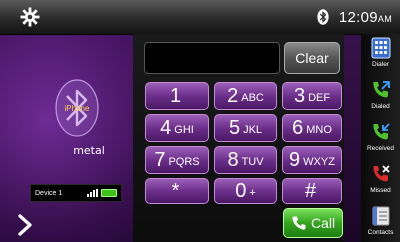 This screenshot has height=242, width=400. I want to click on key-letters: DEF, so click(319, 98).